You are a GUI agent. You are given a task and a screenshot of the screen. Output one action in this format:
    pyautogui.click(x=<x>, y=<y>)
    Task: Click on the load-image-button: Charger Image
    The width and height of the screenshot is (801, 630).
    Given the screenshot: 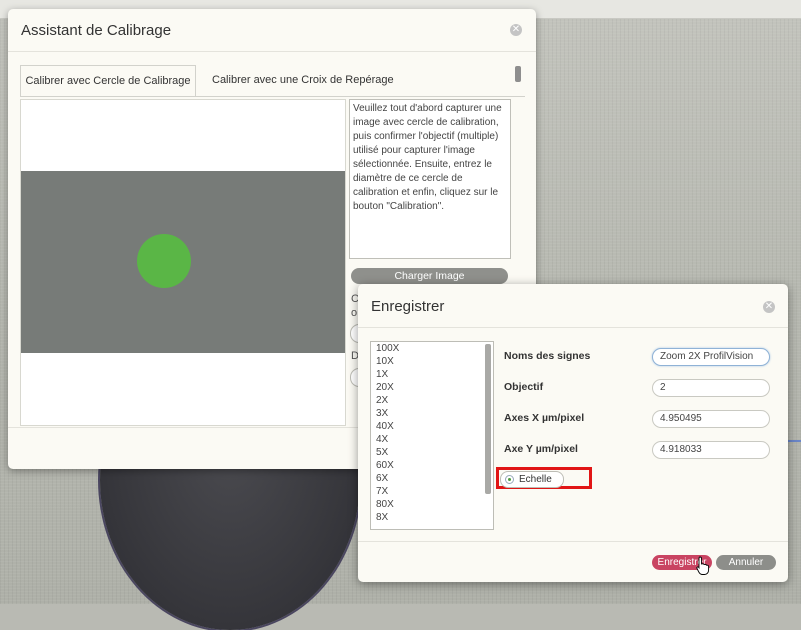 What is the action you would take?
    pyautogui.click(x=429, y=276)
    